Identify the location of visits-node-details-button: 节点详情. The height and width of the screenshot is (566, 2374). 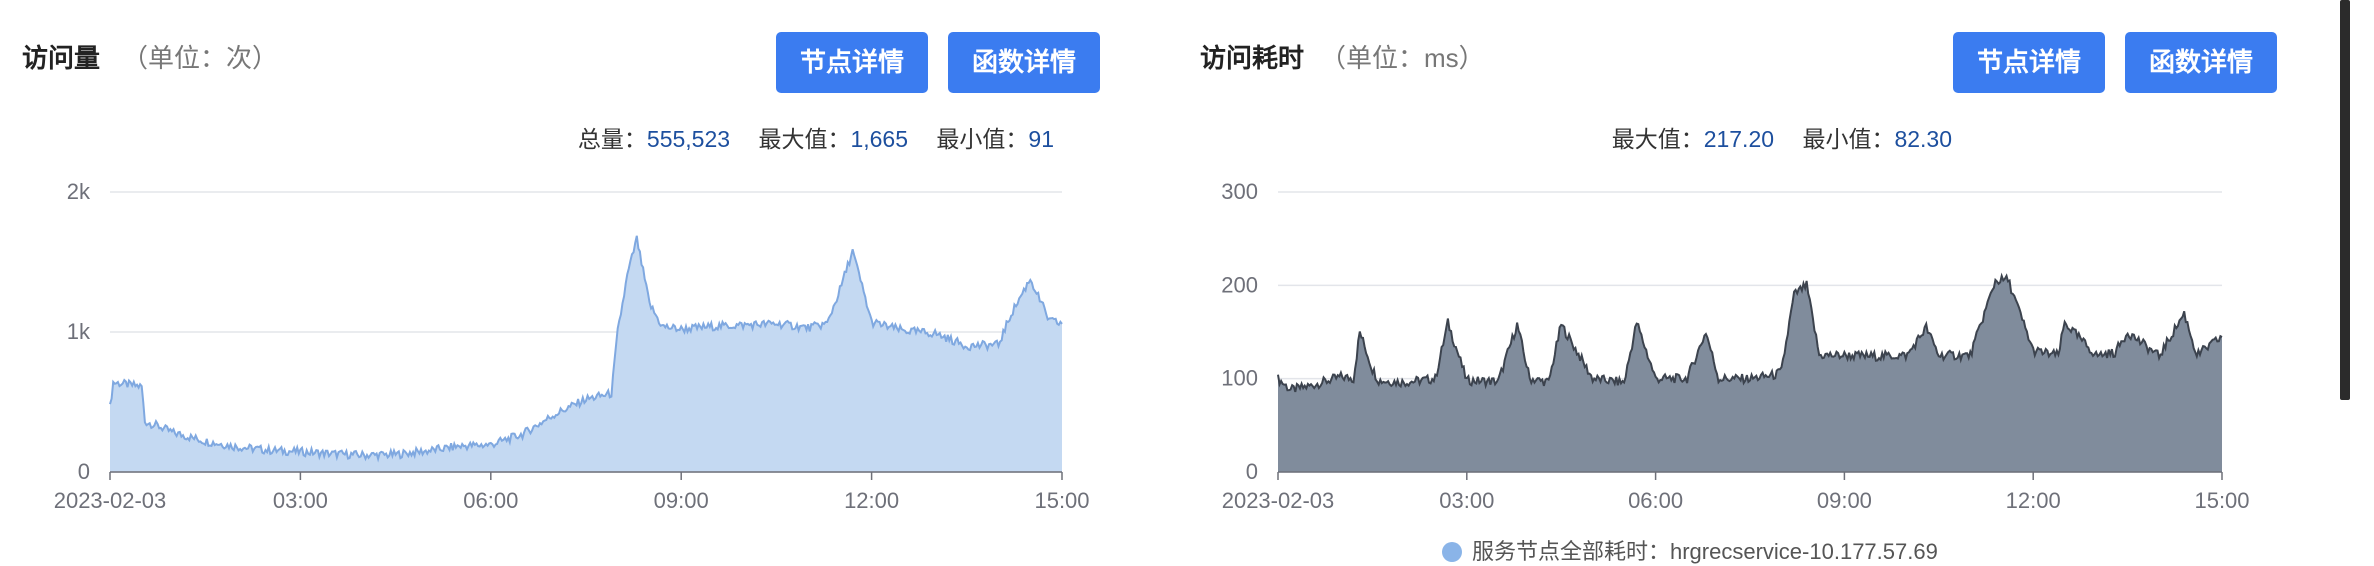
(852, 62).